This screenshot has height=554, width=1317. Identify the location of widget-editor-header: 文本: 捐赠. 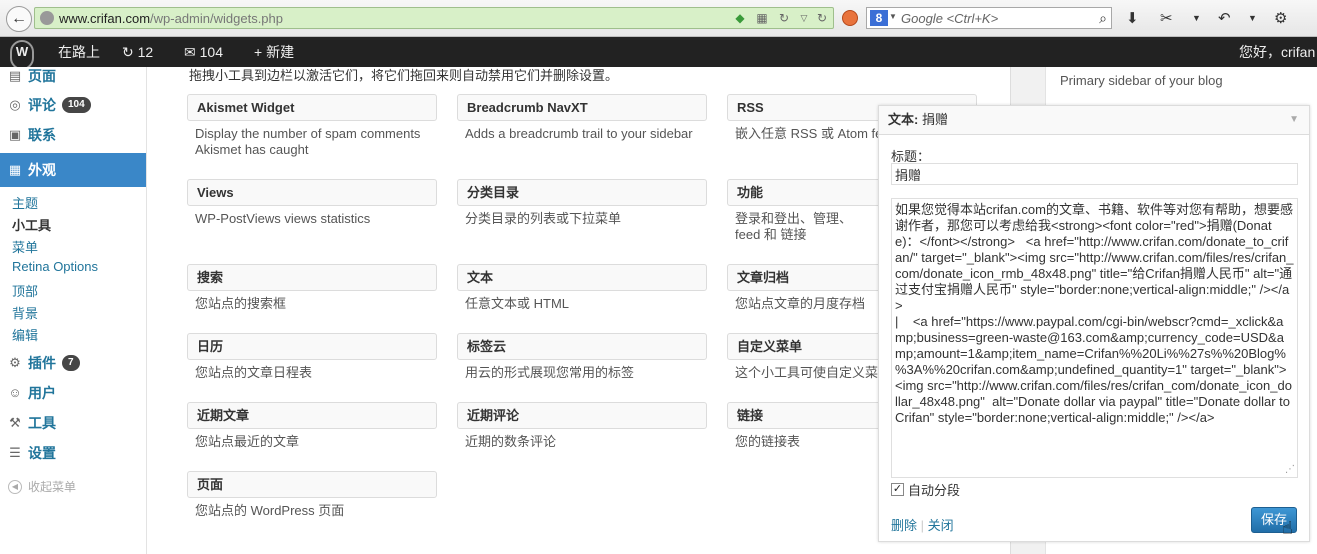
(1094, 120).